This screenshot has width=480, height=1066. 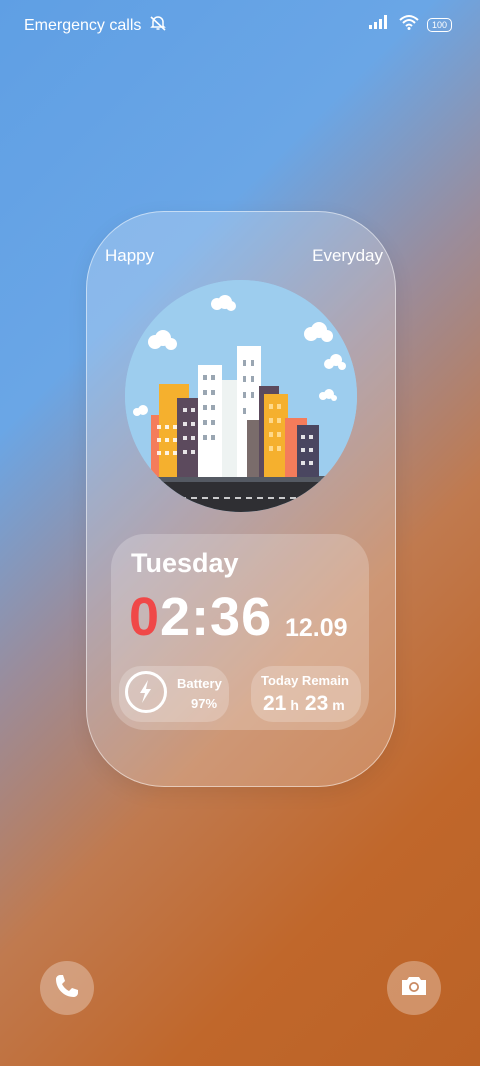 I want to click on status-bar: Emergency calls 100, so click(x=240, y=24).